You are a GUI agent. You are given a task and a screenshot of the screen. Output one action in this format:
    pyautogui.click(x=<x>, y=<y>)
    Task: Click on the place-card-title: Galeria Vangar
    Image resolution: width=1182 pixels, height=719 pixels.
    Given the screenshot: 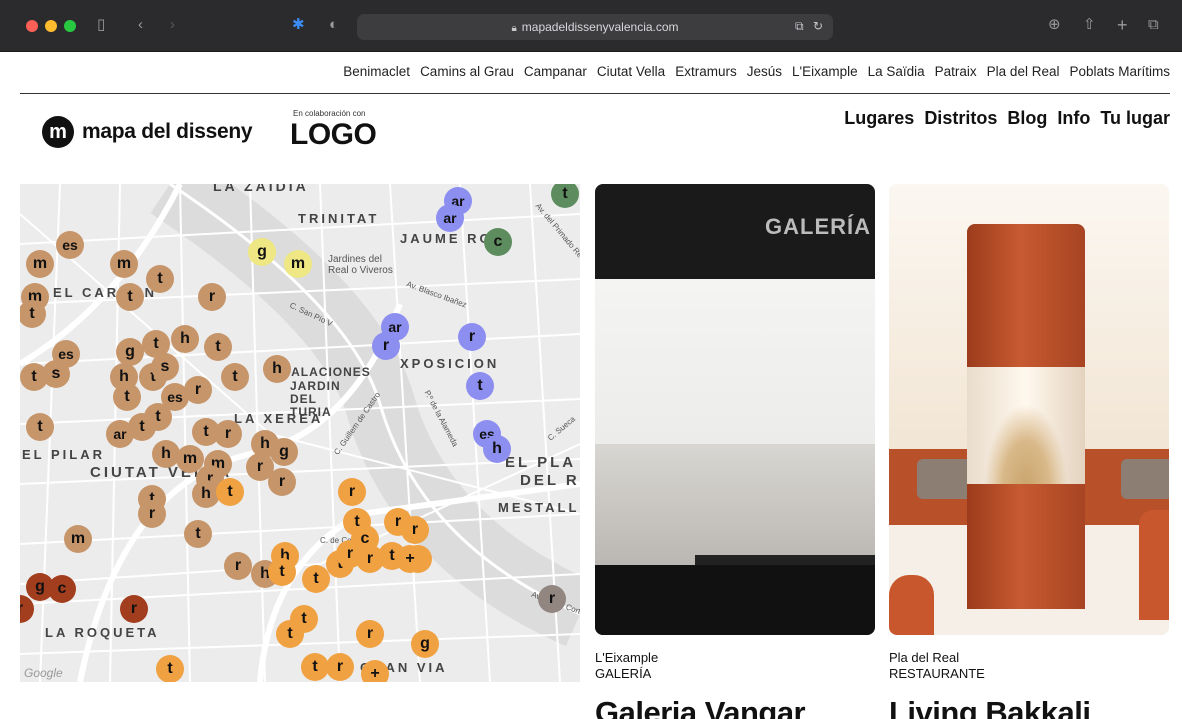 What is the action you would take?
    pyautogui.click(x=735, y=707)
    